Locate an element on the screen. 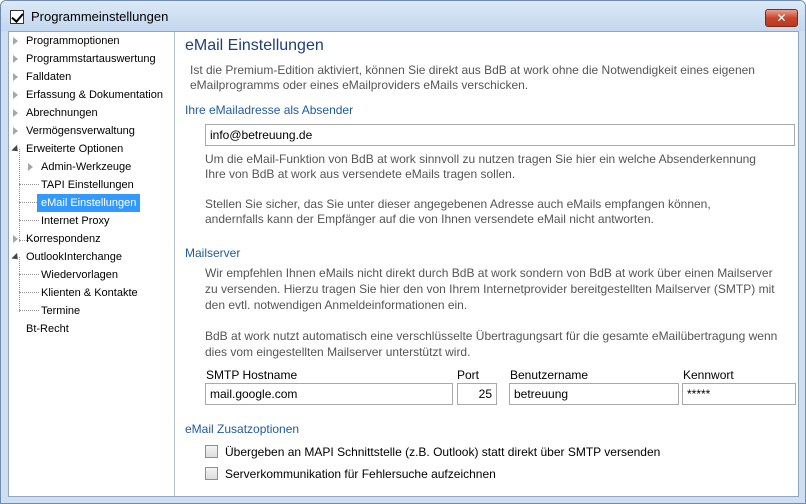 This screenshot has width=806, height=504. port-input is located at coordinates (477, 394).